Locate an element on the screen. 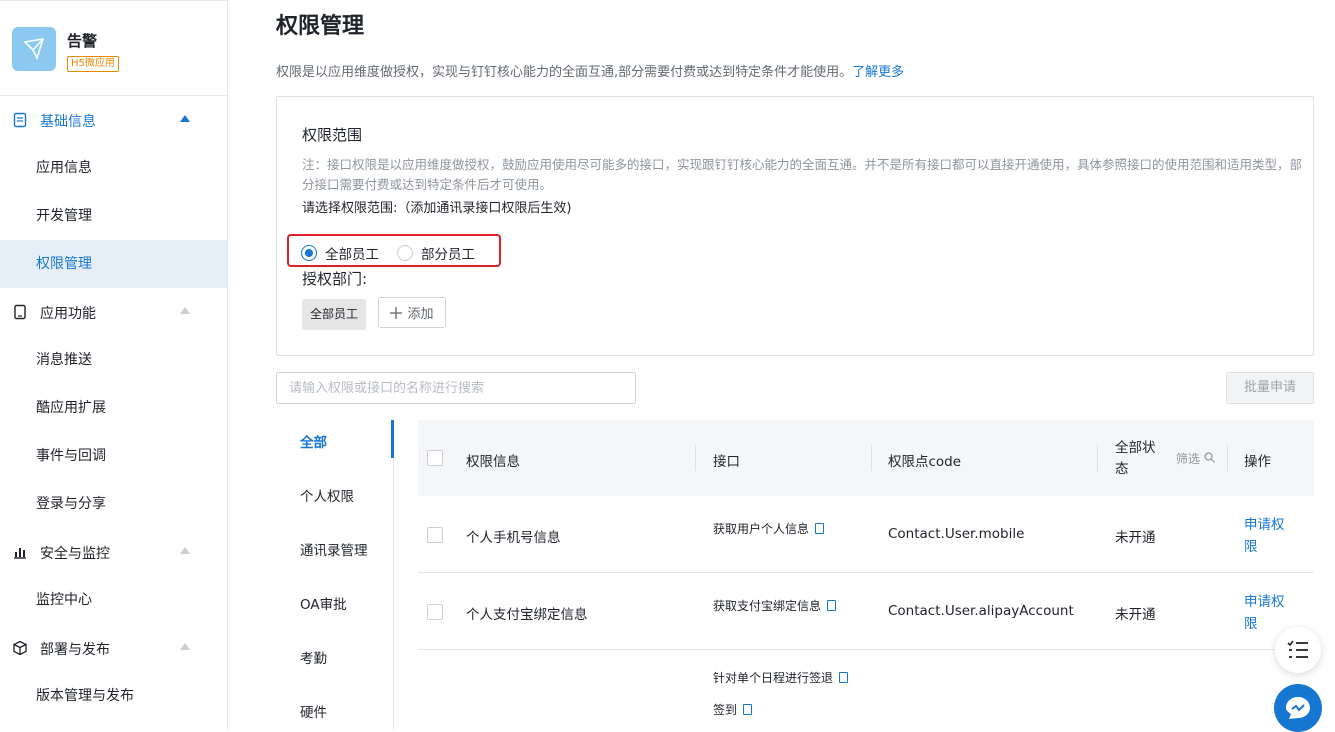 The width and height of the screenshot is (1335, 732). app-type-badge: H5微应用 is located at coordinates (93, 64).